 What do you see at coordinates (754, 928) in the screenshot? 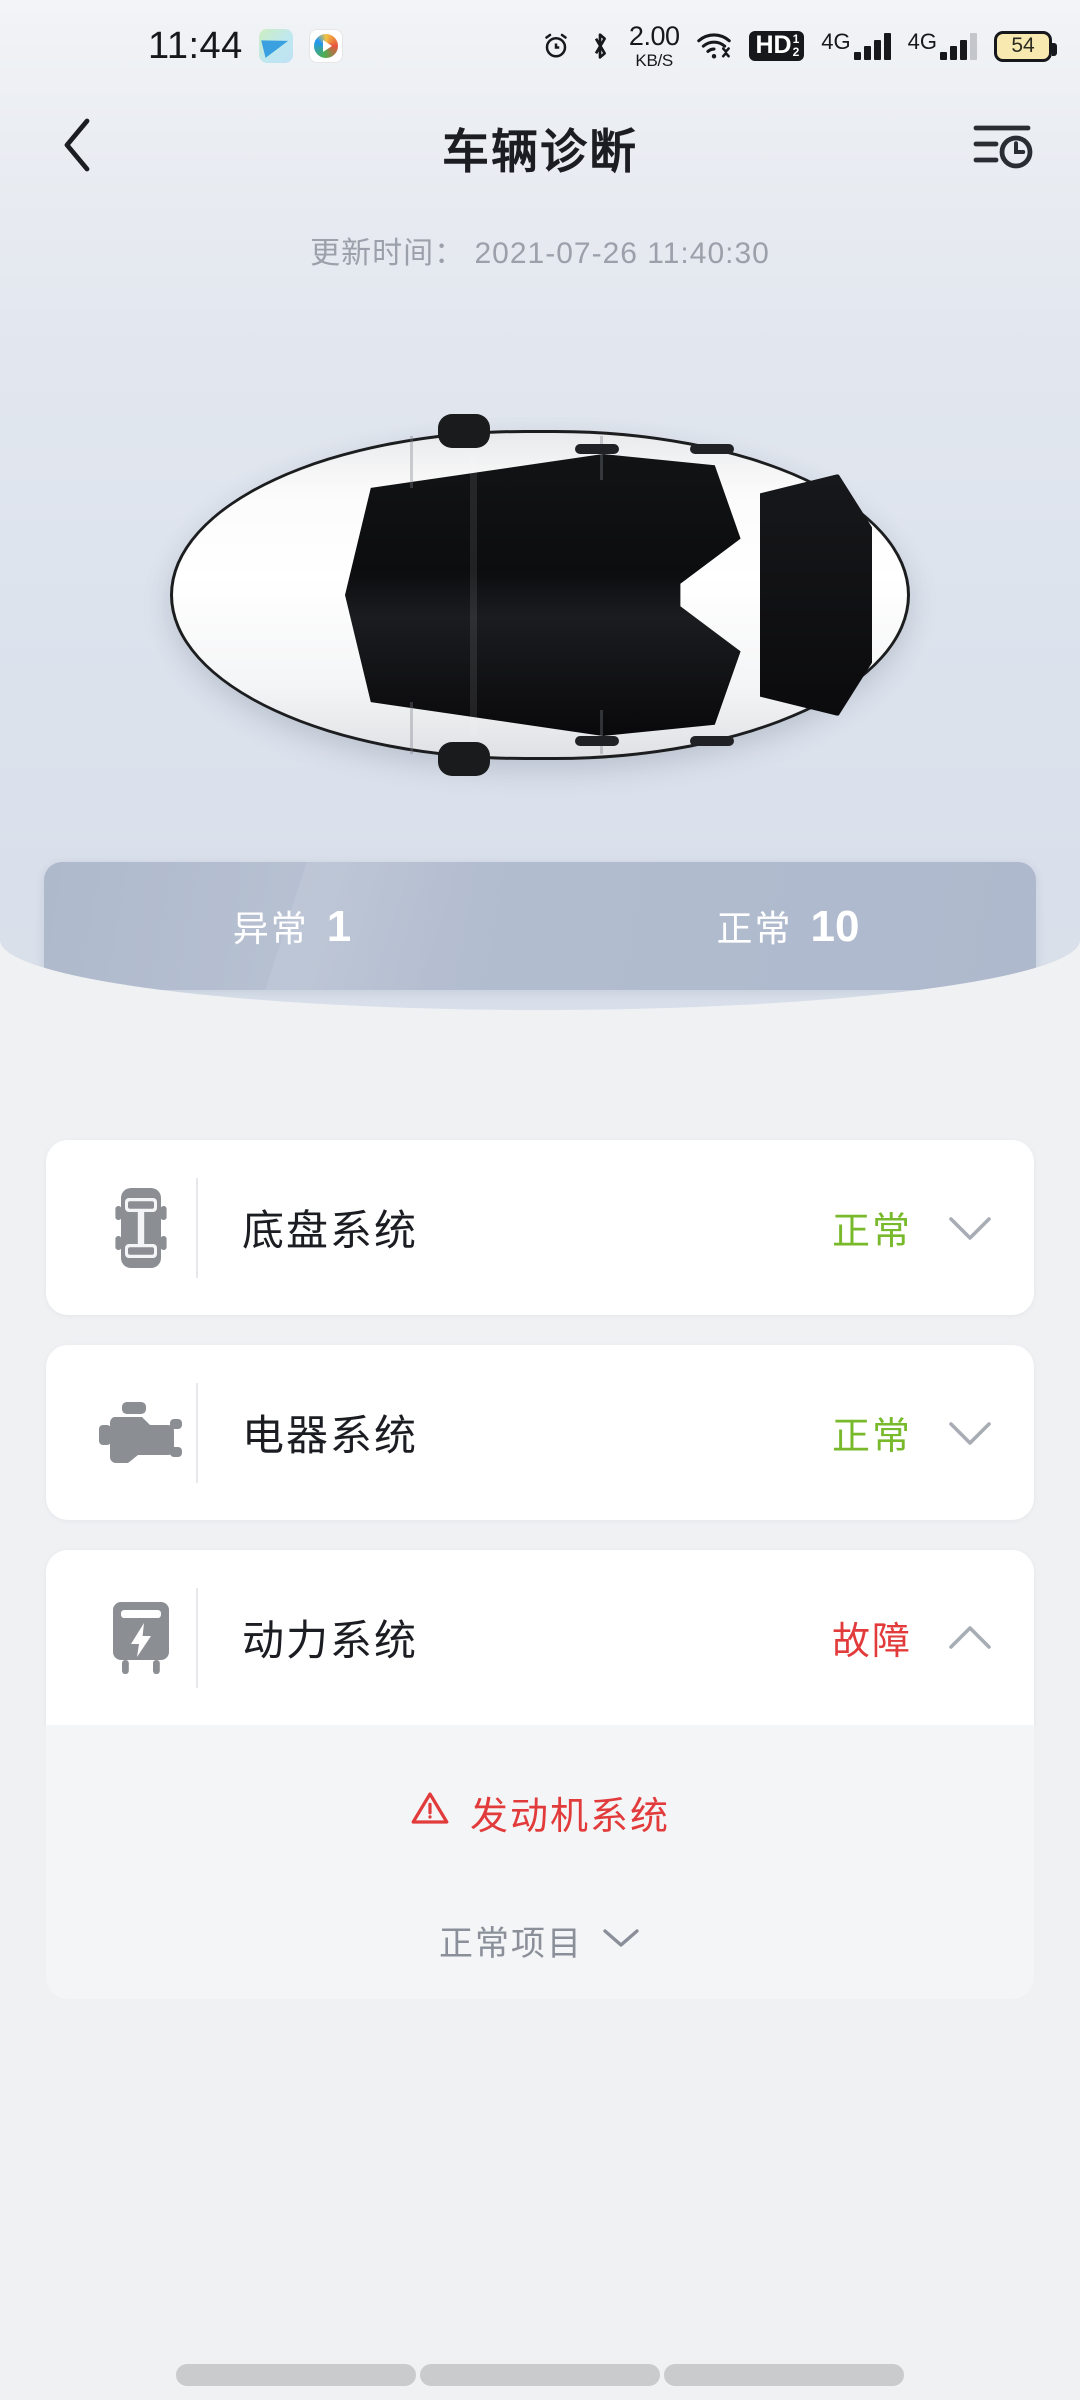
I see `normal-label: 正常` at bounding box center [754, 928].